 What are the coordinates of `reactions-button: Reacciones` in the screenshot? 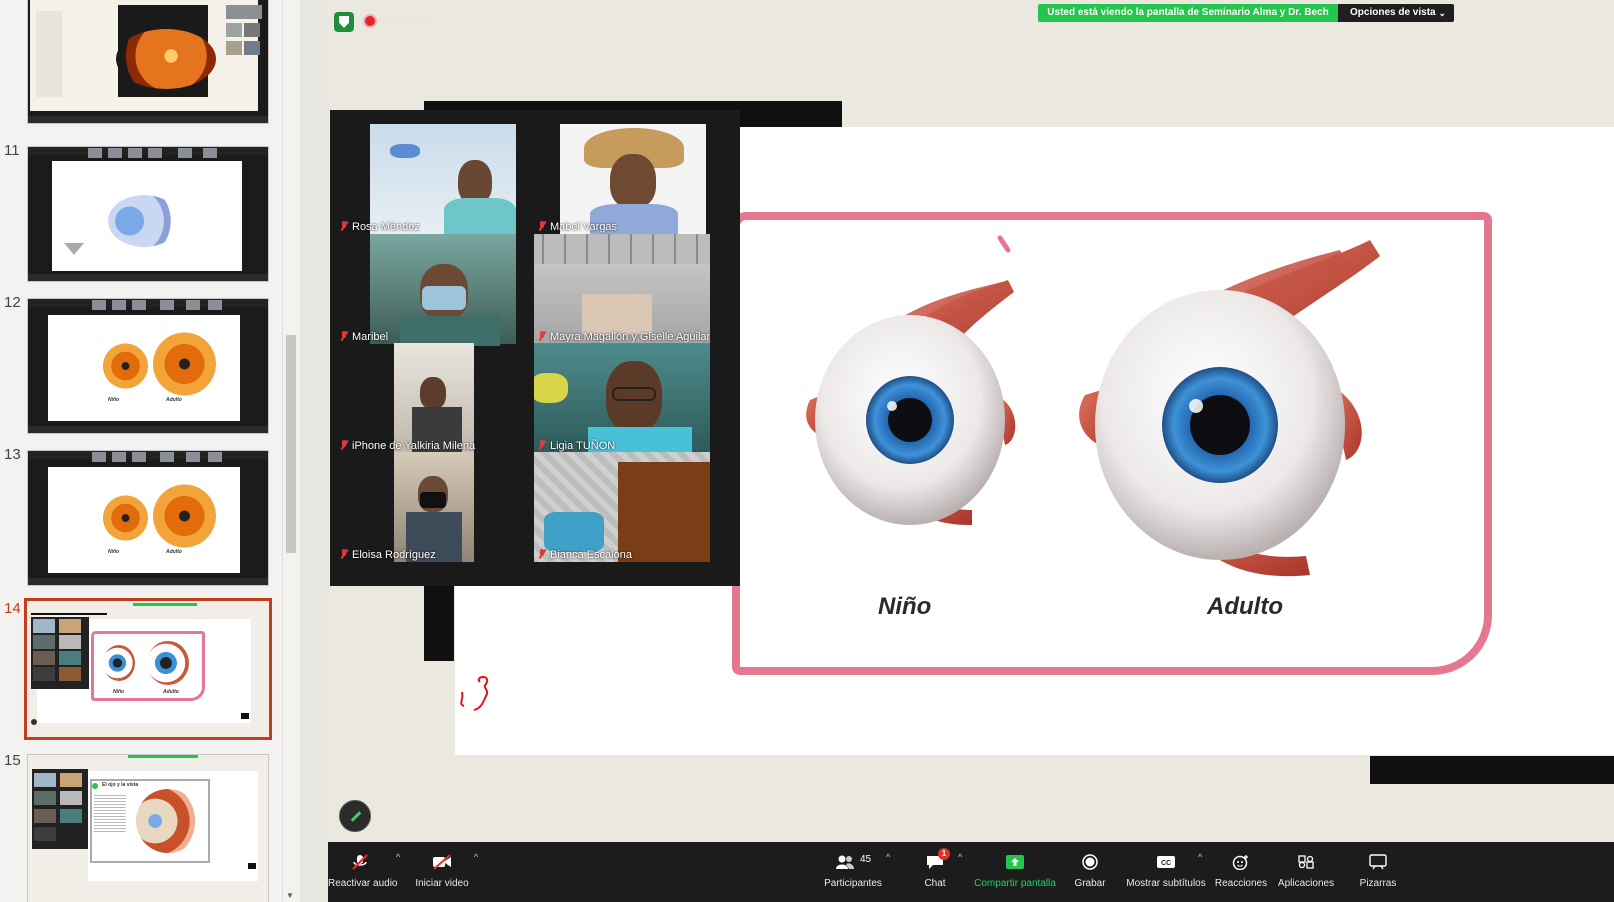 It's located at (1241, 872).